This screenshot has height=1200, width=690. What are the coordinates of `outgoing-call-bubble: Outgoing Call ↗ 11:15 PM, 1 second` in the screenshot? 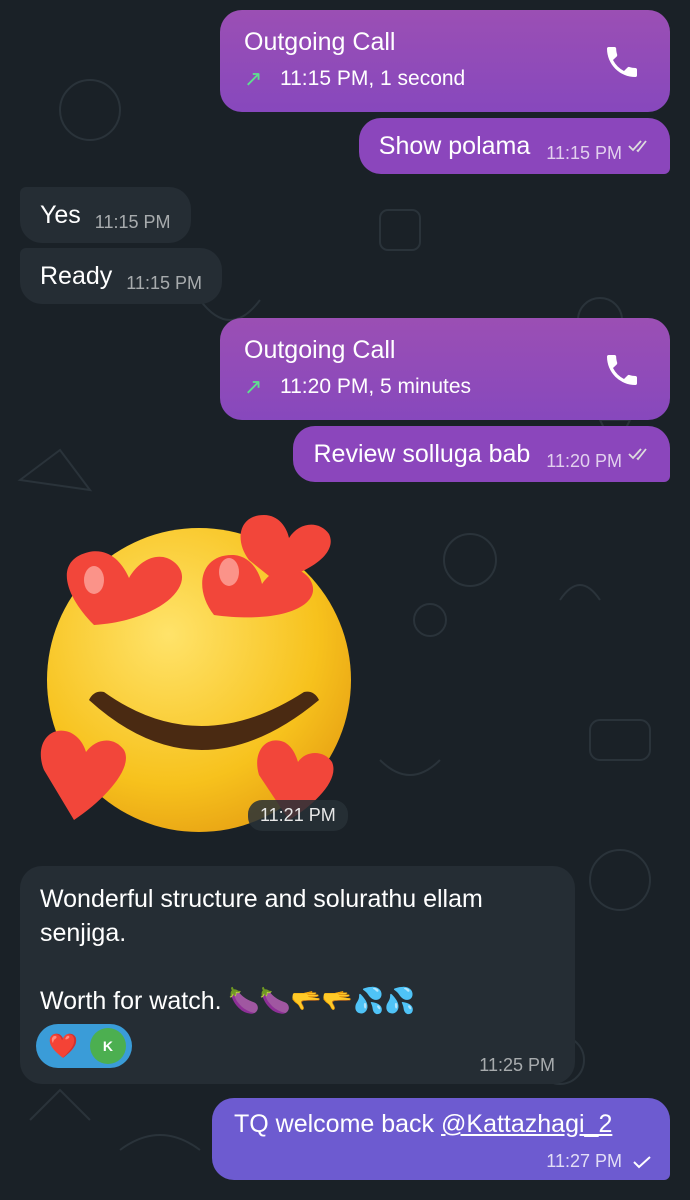 It's located at (445, 61).